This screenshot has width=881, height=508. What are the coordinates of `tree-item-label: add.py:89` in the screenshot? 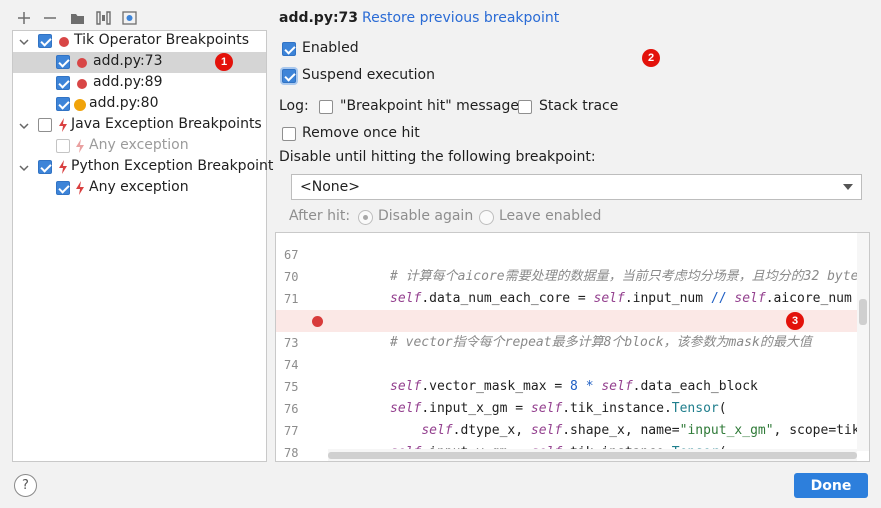 It's located at (128, 82).